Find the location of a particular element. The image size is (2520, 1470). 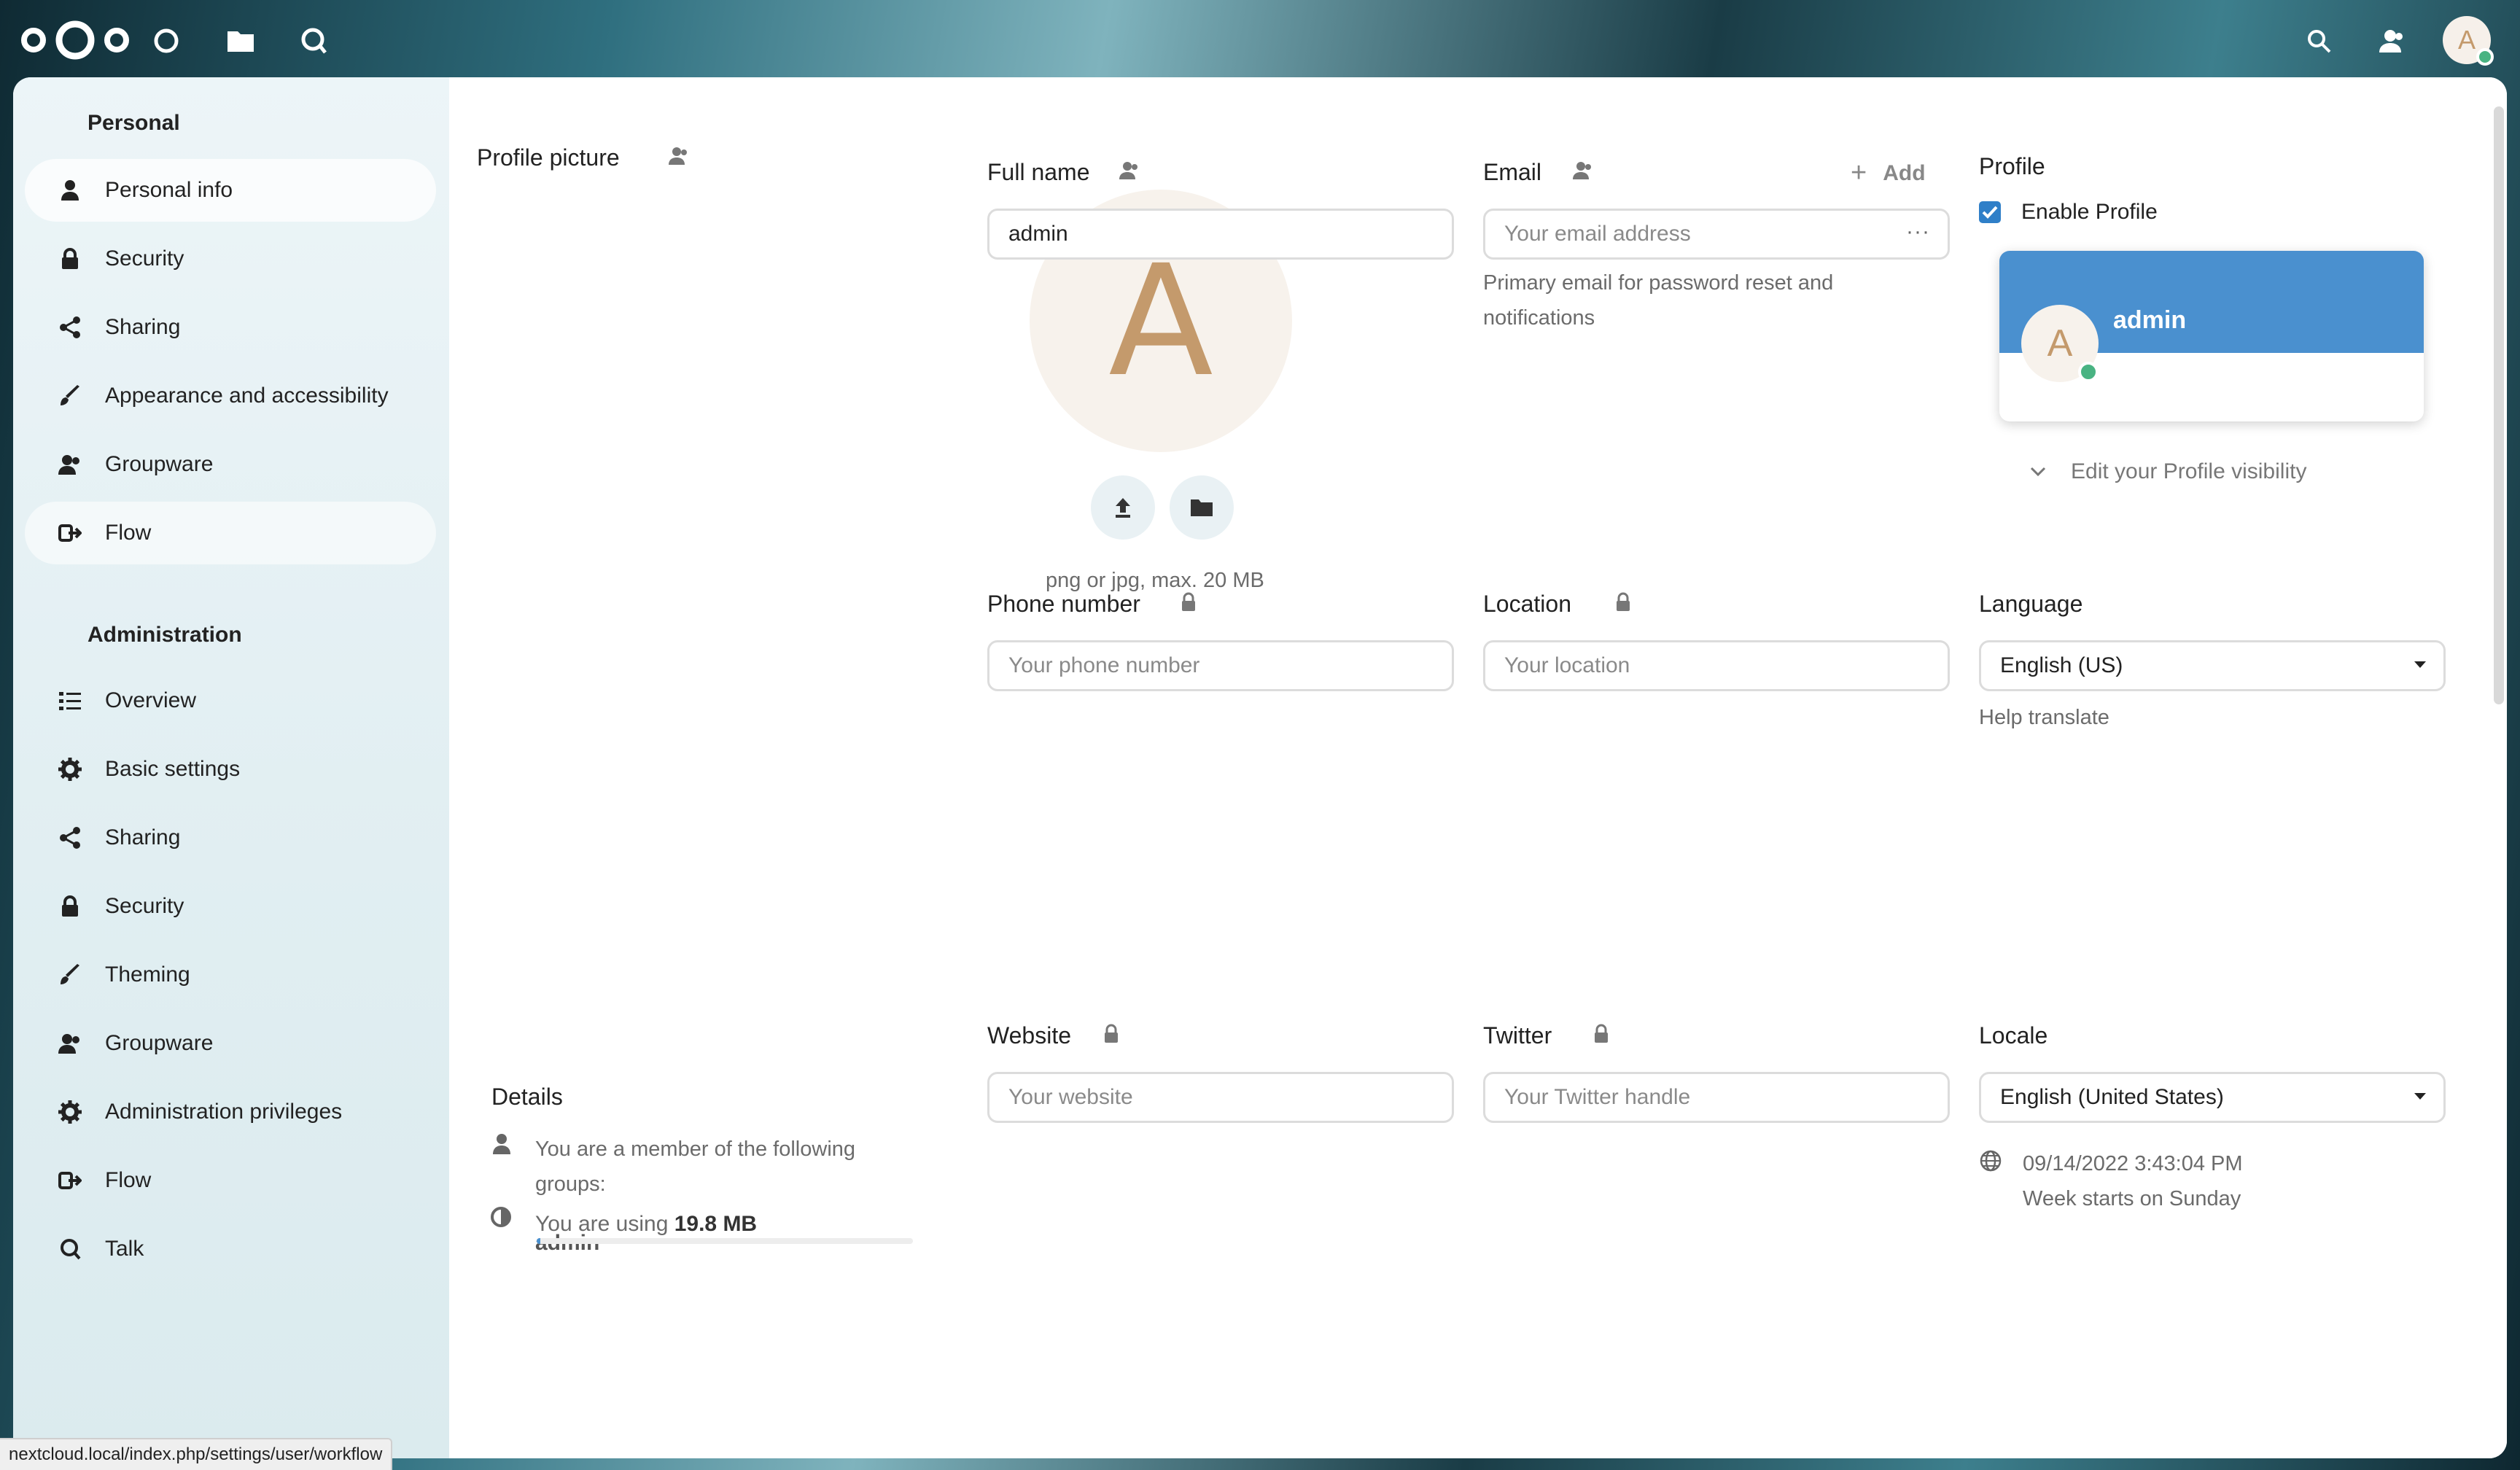

check-icon is located at coordinates (1990, 212).